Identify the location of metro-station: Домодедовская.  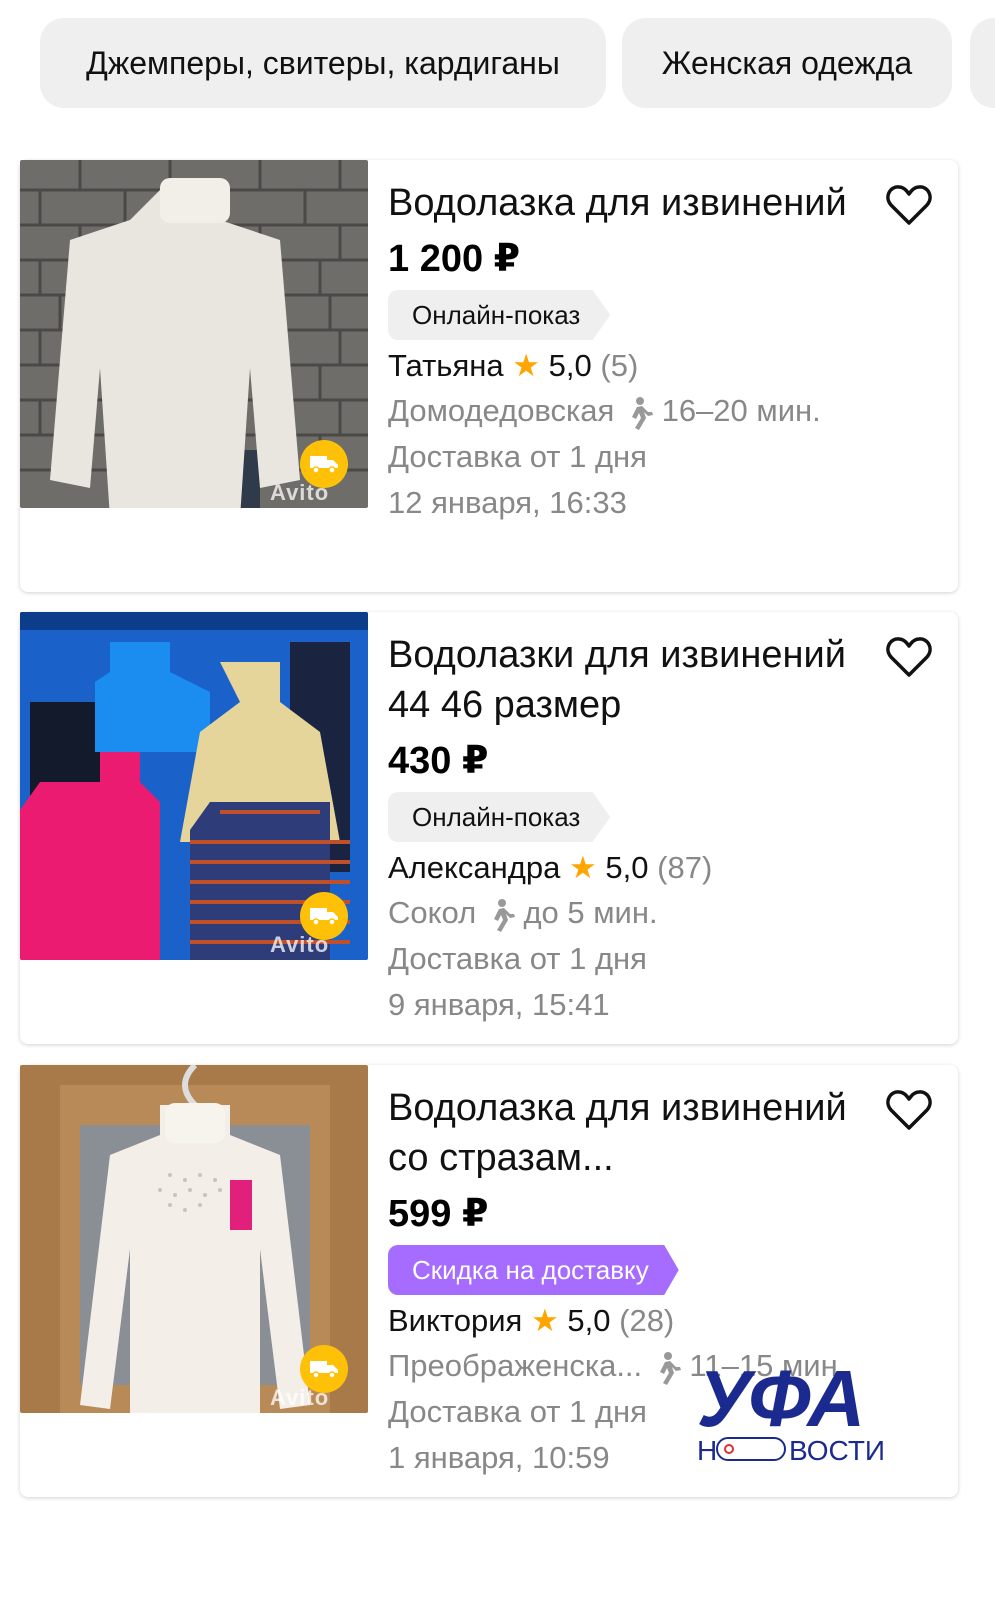
(501, 410).